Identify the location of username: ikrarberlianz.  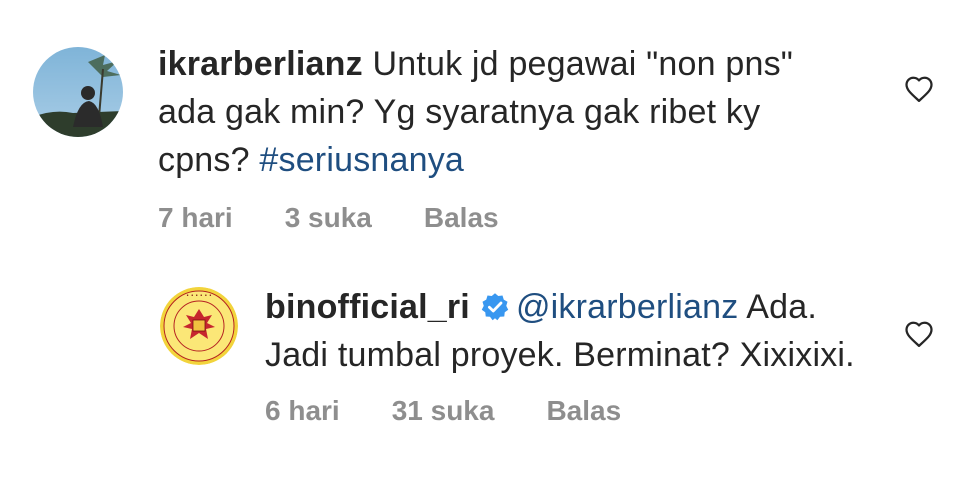
(260, 64).